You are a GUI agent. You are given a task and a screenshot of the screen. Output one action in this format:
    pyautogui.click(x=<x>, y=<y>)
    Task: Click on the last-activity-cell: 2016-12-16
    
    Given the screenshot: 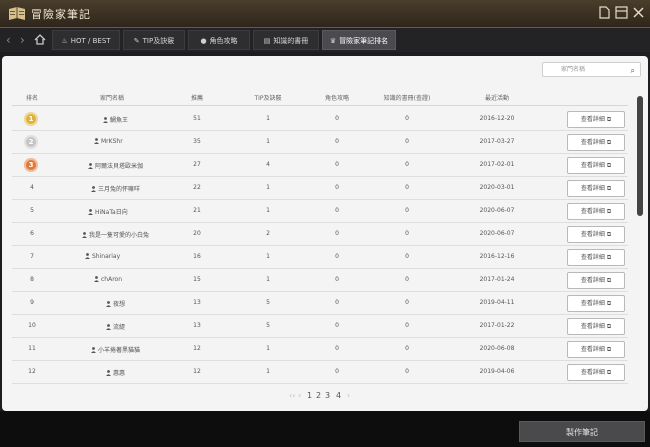 What is the action you would take?
    pyautogui.click(x=497, y=256)
    